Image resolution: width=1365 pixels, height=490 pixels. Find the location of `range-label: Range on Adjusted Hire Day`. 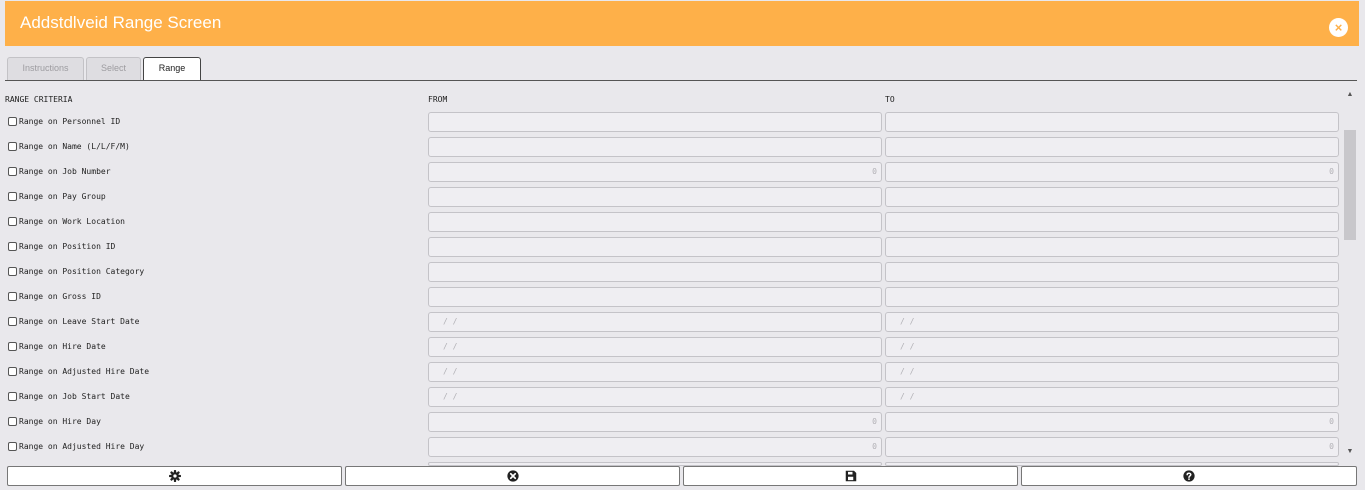

range-label: Range on Adjusted Hire Day is located at coordinates (82, 446).